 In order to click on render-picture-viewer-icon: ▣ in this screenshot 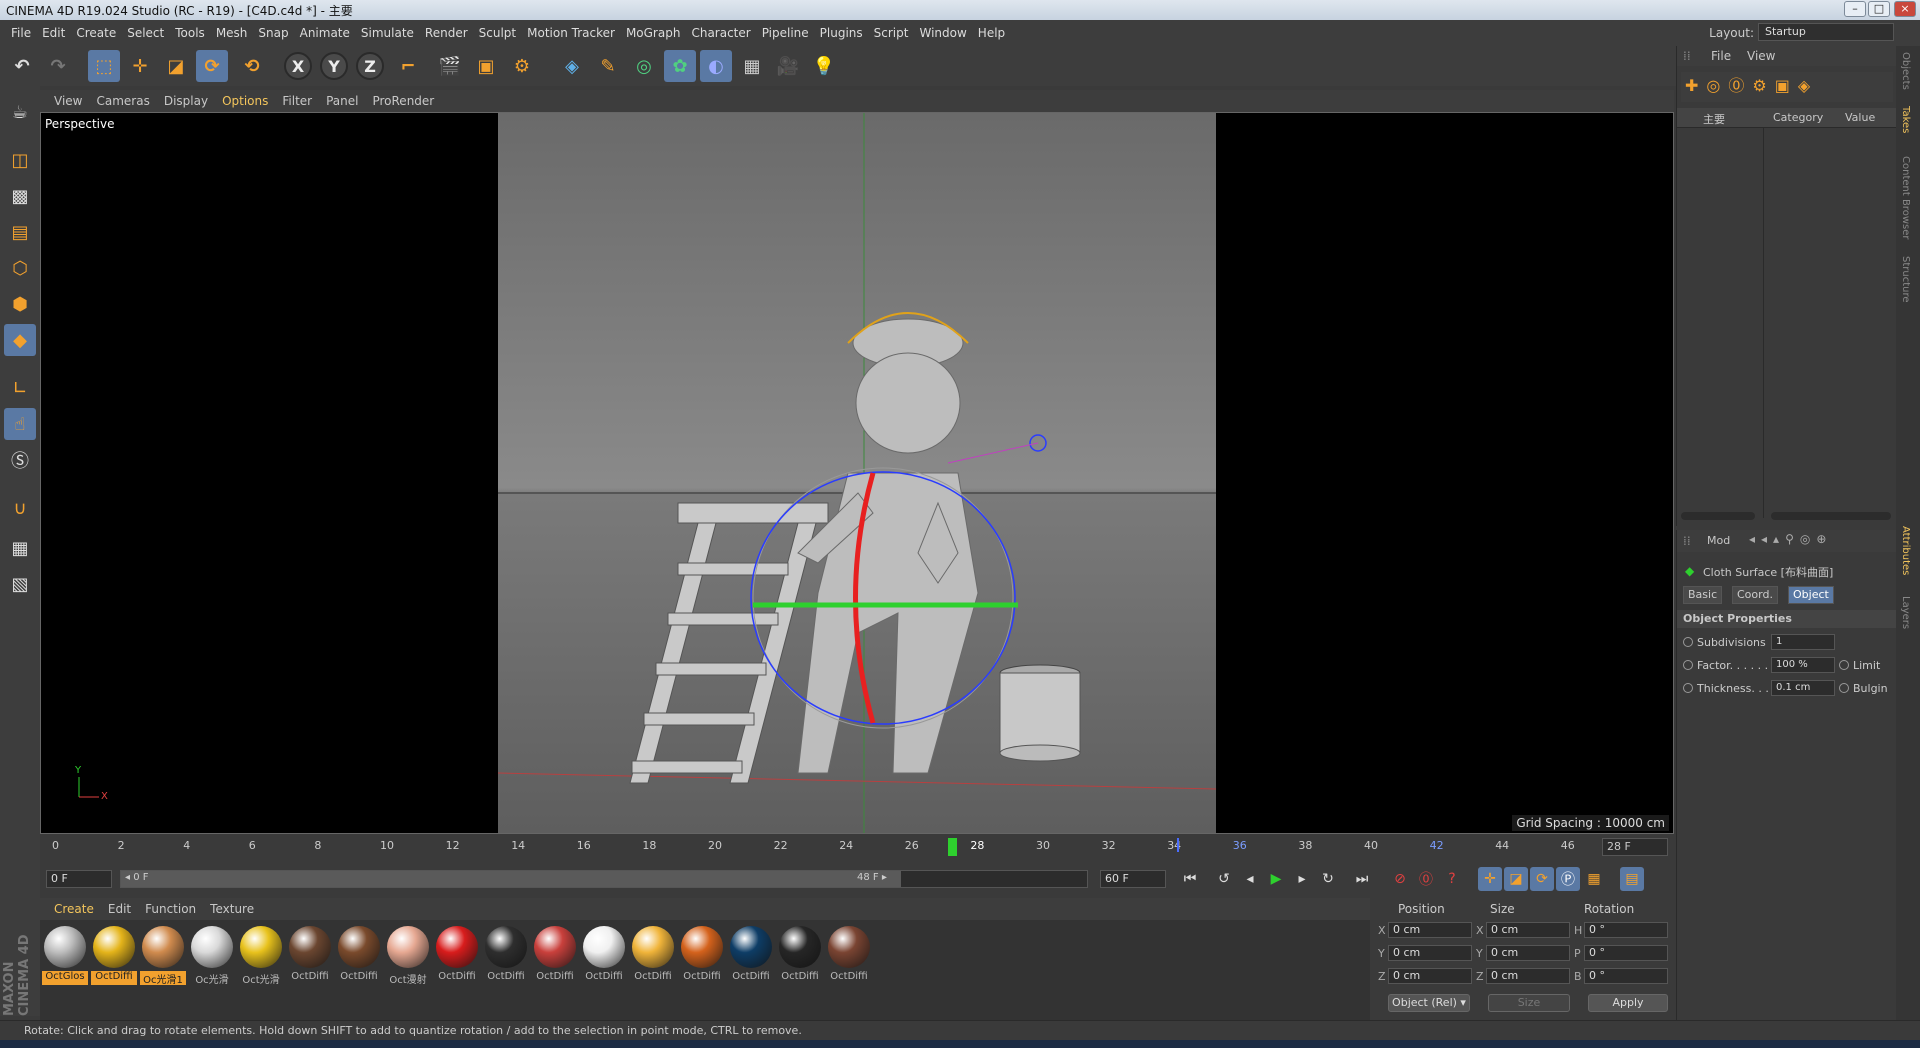, I will do `click(486, 66)`.